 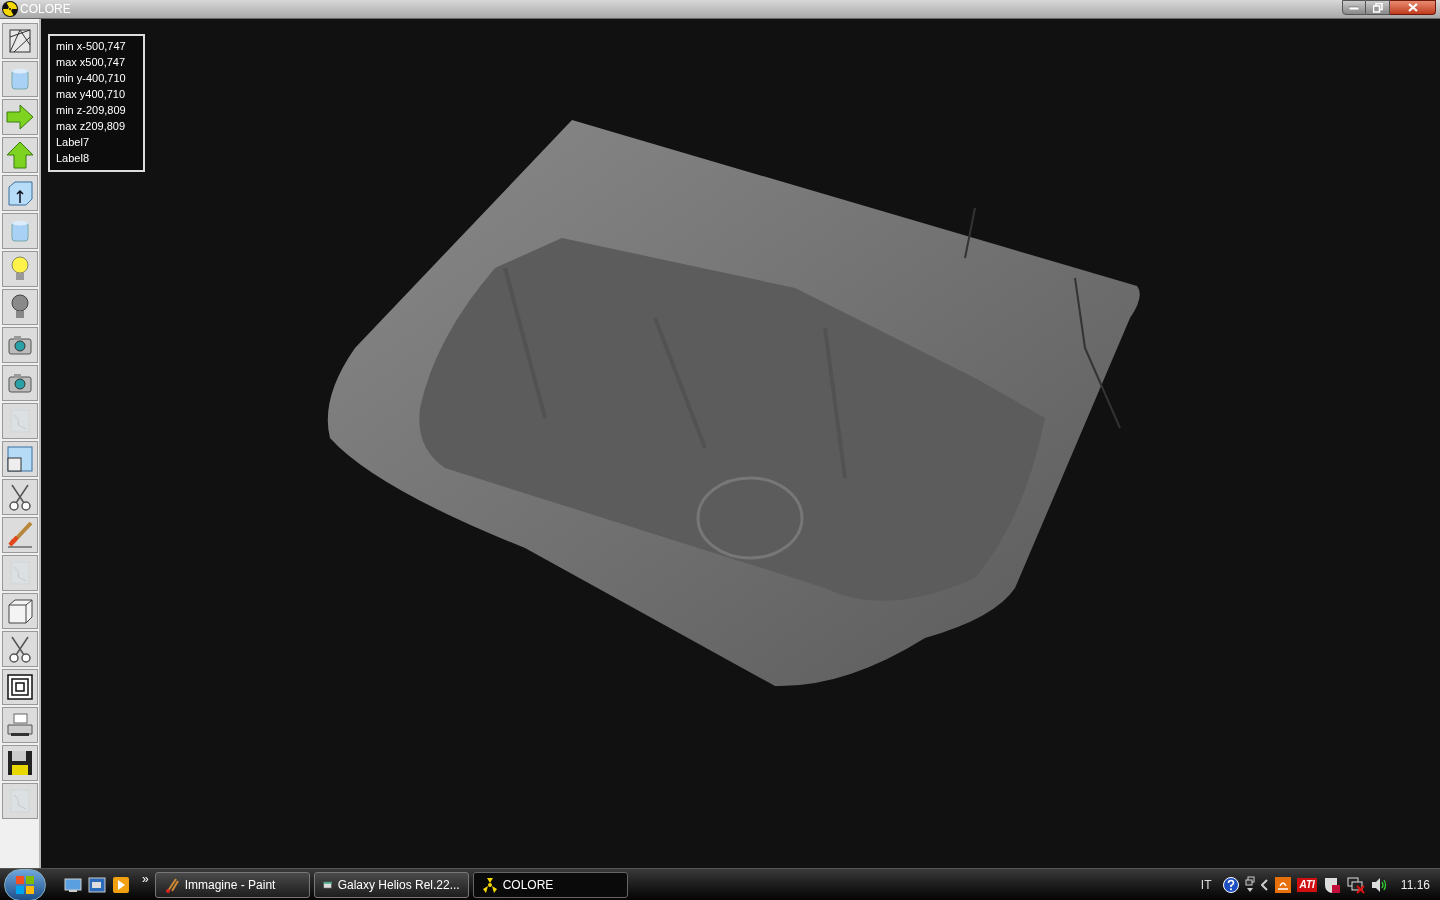 I want to click on taskbar-button: COLORE, so click(x=550, y=884).